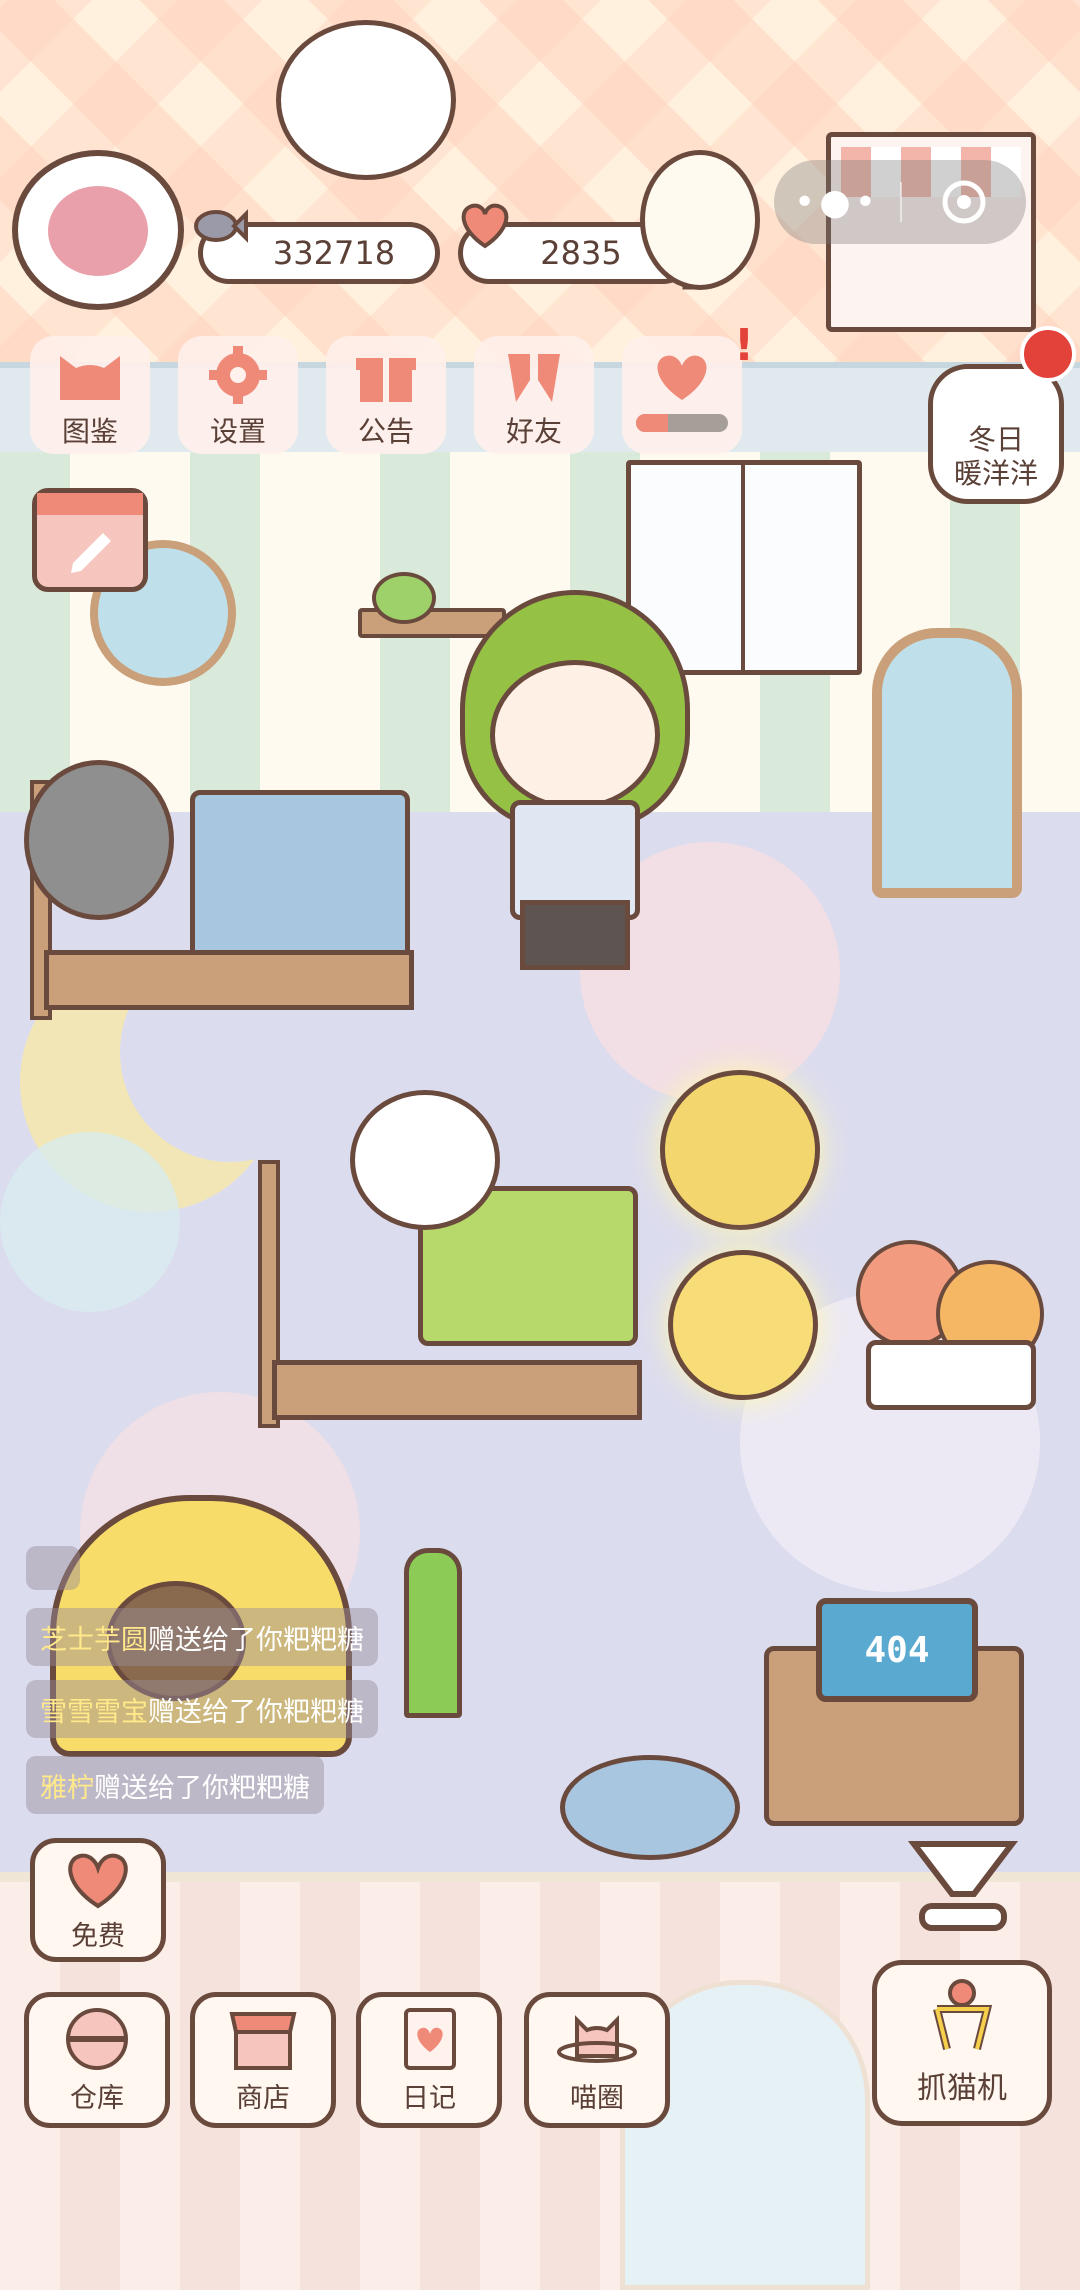 The height and width of the screenshot is (2290, 1080). What do you see at coordinates (947, 763) in the screenshot?
I see `standing-mirror` at bounding box center [947, 763].